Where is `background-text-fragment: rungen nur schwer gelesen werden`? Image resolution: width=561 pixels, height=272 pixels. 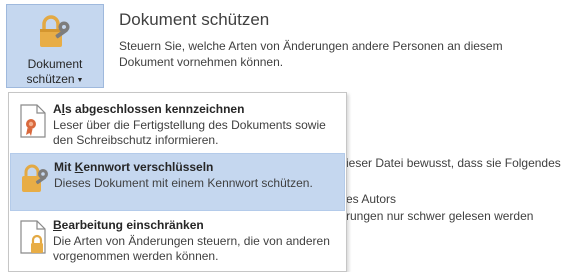 background-text-fragment: rungen nur schwer gelesen werden is located at coordinates (440, 216).